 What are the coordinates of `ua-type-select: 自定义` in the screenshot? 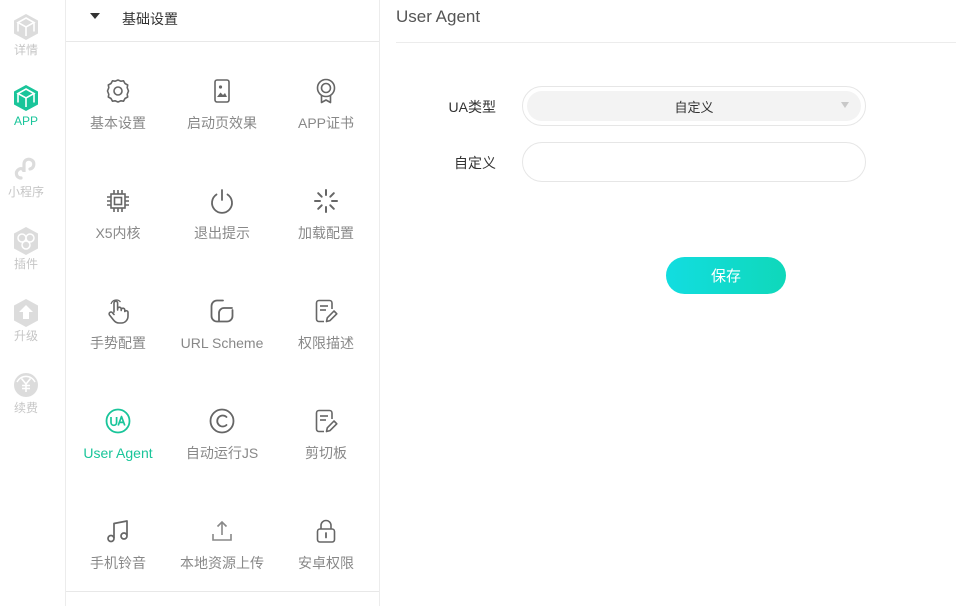 It's located at (694, 106).